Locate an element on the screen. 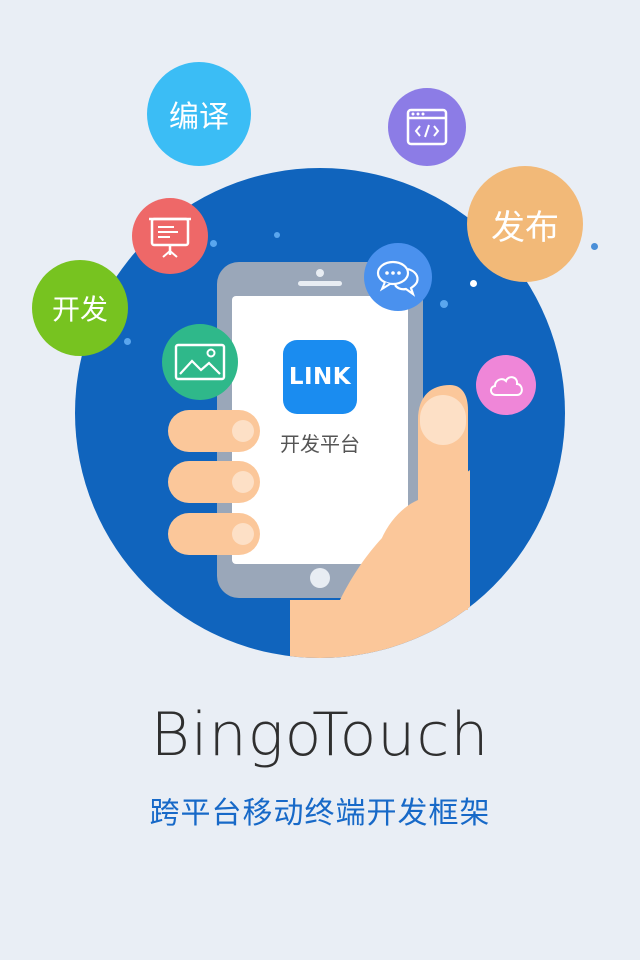 The height and width of the screenshot is (960, 640). develop-label: 开发 is located at coordinates (79, 309).